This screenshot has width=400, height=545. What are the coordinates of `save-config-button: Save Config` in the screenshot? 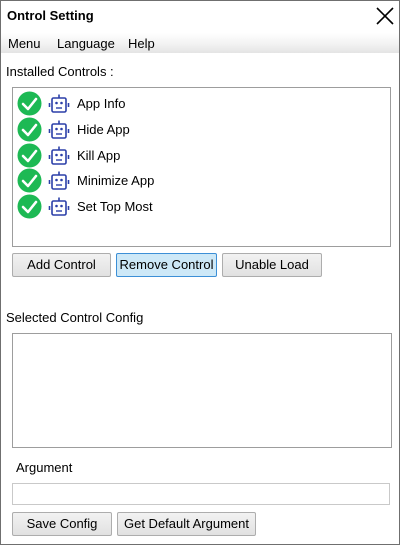 It's located at (62, 524).